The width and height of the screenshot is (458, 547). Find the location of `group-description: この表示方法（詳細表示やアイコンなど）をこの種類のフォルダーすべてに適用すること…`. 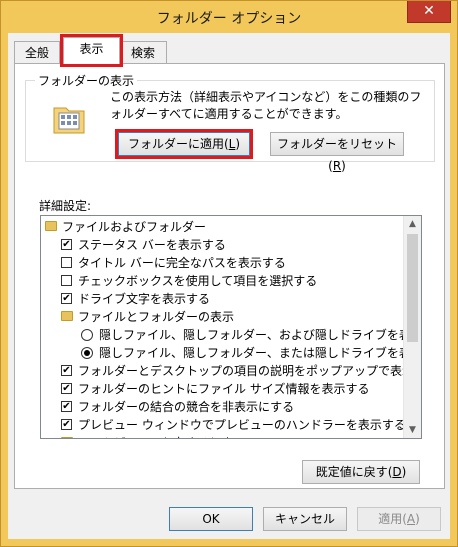

group-description: この表示方法（詳細表示やアイコンなど）をこの種類のフォルダーすべてに適用すること… is located at coordinates (266, 105).